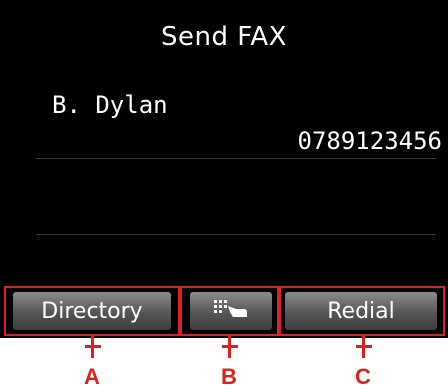 This screenshot has height=392, width=448. Describe the element at coordinates (363, 376) in the screenshot. I see `callout-label-c: C` at that location.